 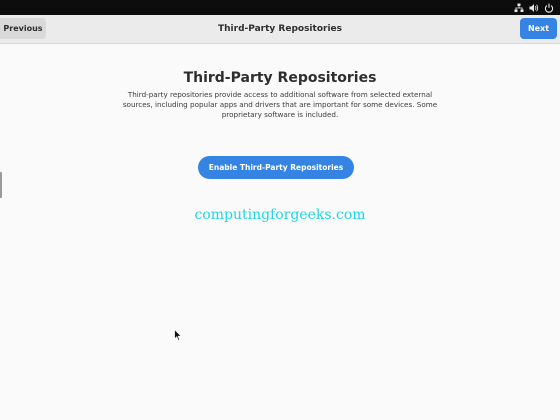 I want to click on previous-button: Previous, so click(x=23, y=28).